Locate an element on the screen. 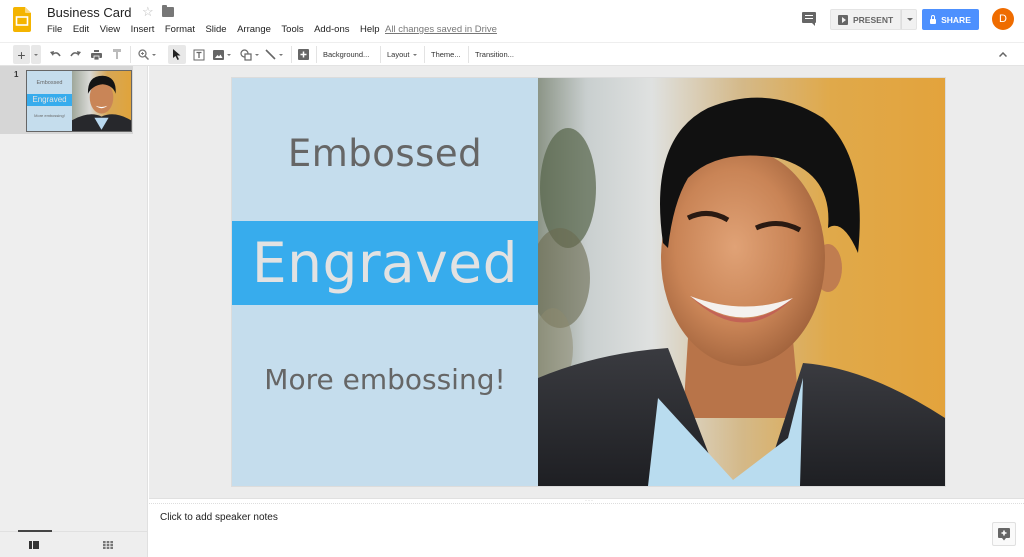 The image size is (1024, 557). undo-icon is located at coordinates (55, 53).